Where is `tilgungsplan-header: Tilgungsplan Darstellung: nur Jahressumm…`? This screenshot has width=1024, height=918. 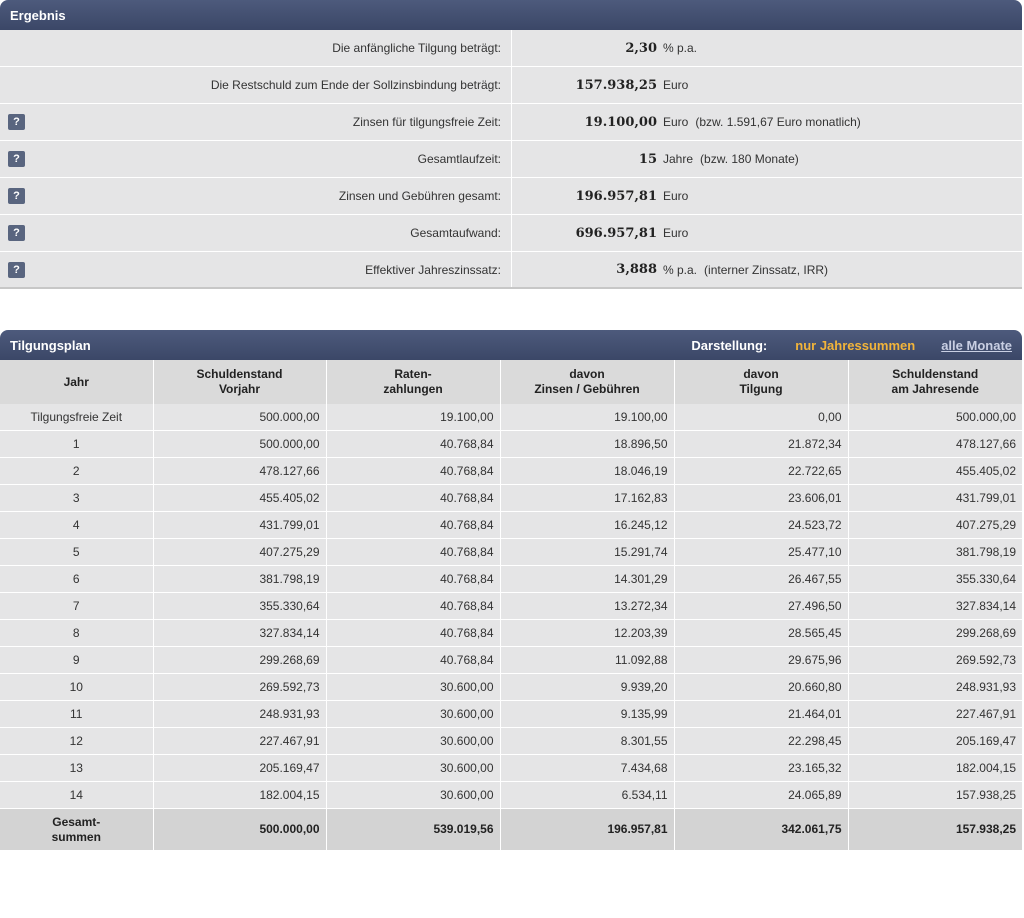
tilgungsplan-header: Tilgungsplan Darstellung: nur Jahressumm… is located at coordinates (511, 345).